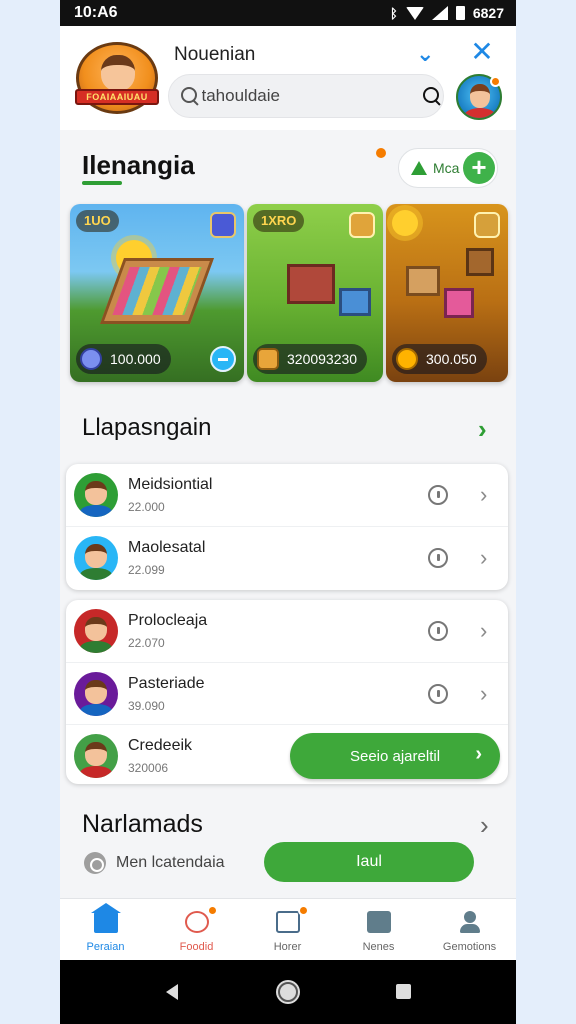  Describe the element at coordinates (96, 12) in the screenshot. I see `status-time: 10:A6` at that location.